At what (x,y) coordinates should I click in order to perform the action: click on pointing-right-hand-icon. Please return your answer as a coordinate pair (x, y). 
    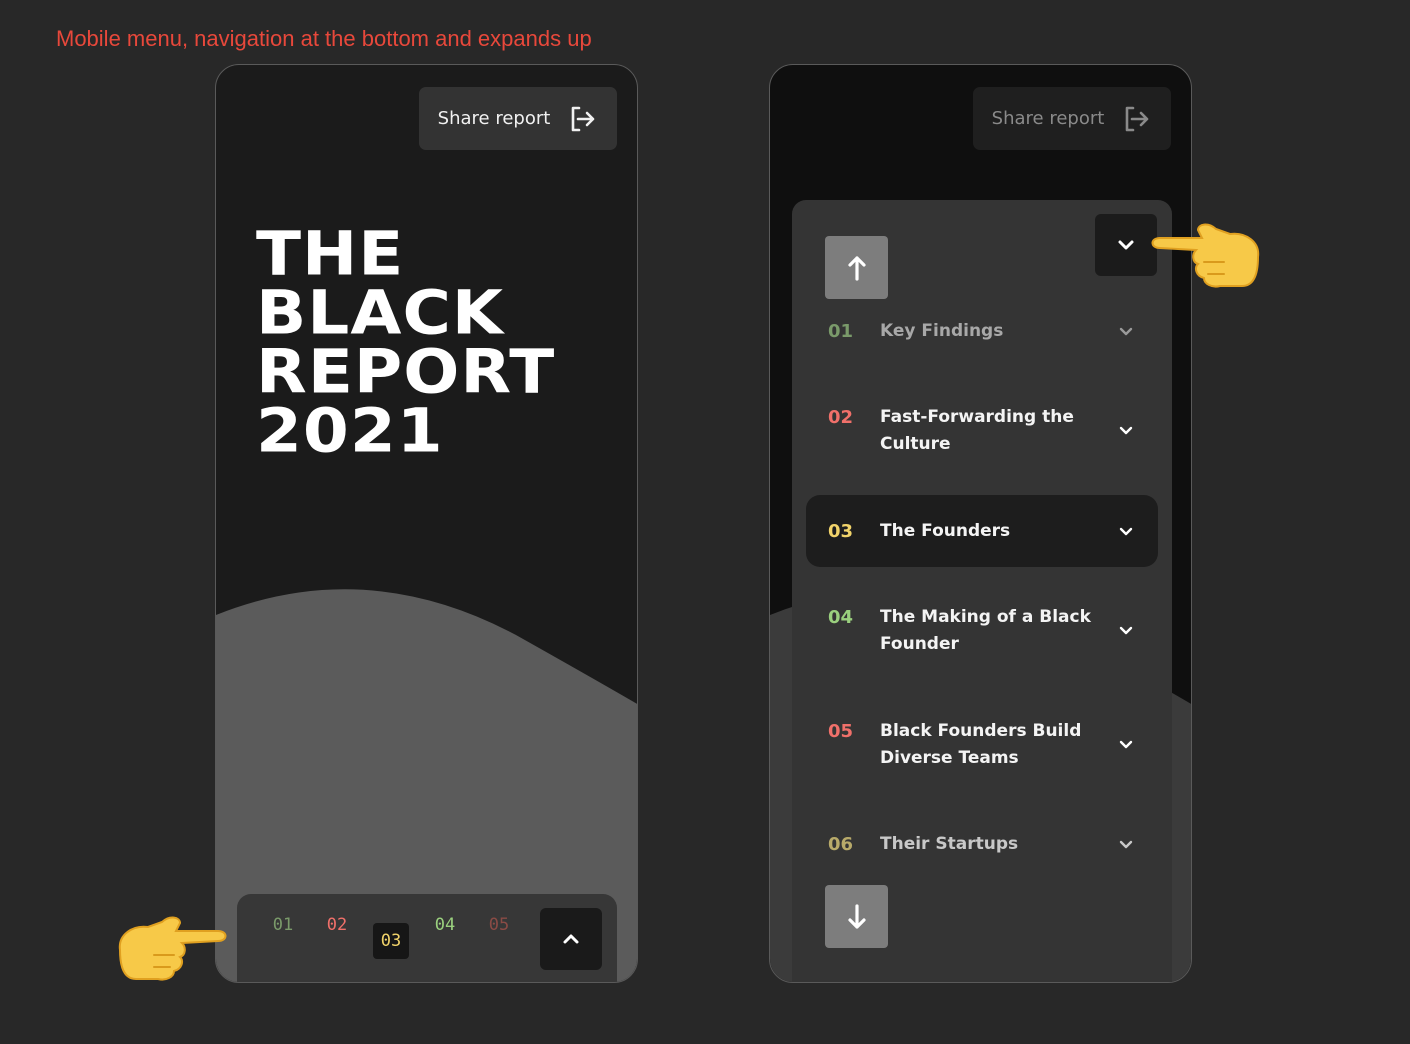
    Looking at the image, I should click on (172, 948).